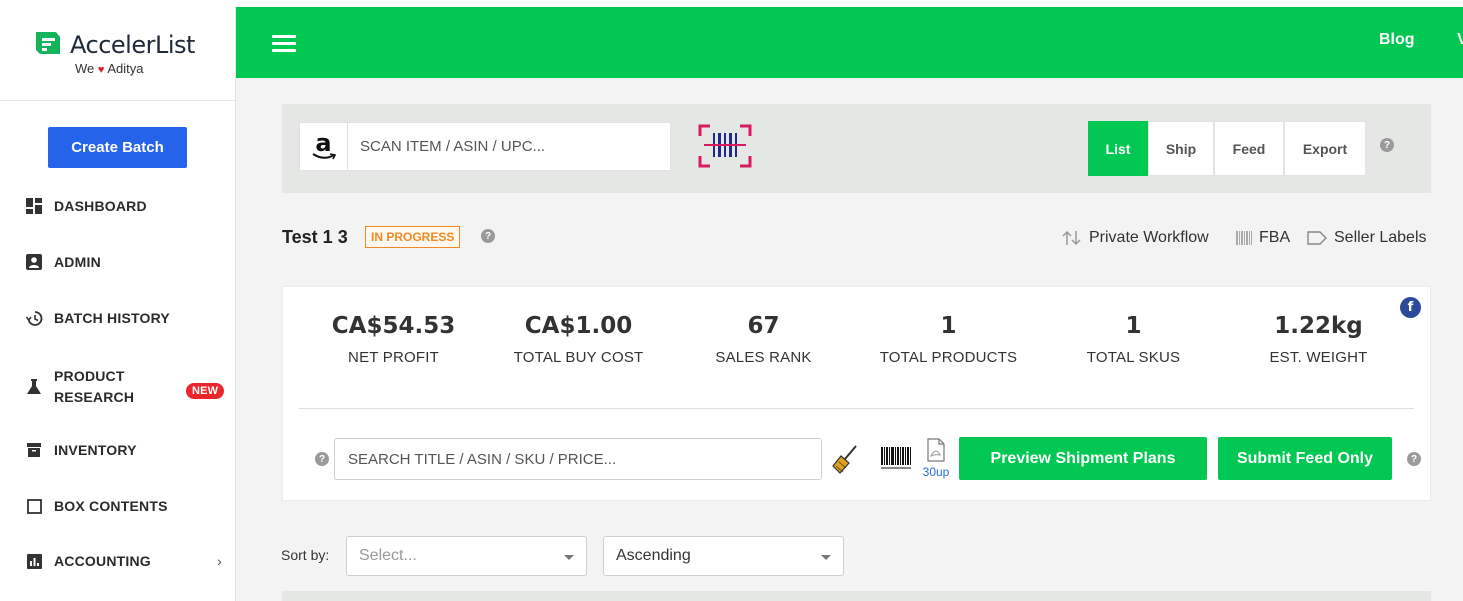 The height and width of the screenshot is (601, 1463). What do you see at coordinates (856, 596) in the screenshot?
I see `table-header-strip` at bounding box center [856, 596].